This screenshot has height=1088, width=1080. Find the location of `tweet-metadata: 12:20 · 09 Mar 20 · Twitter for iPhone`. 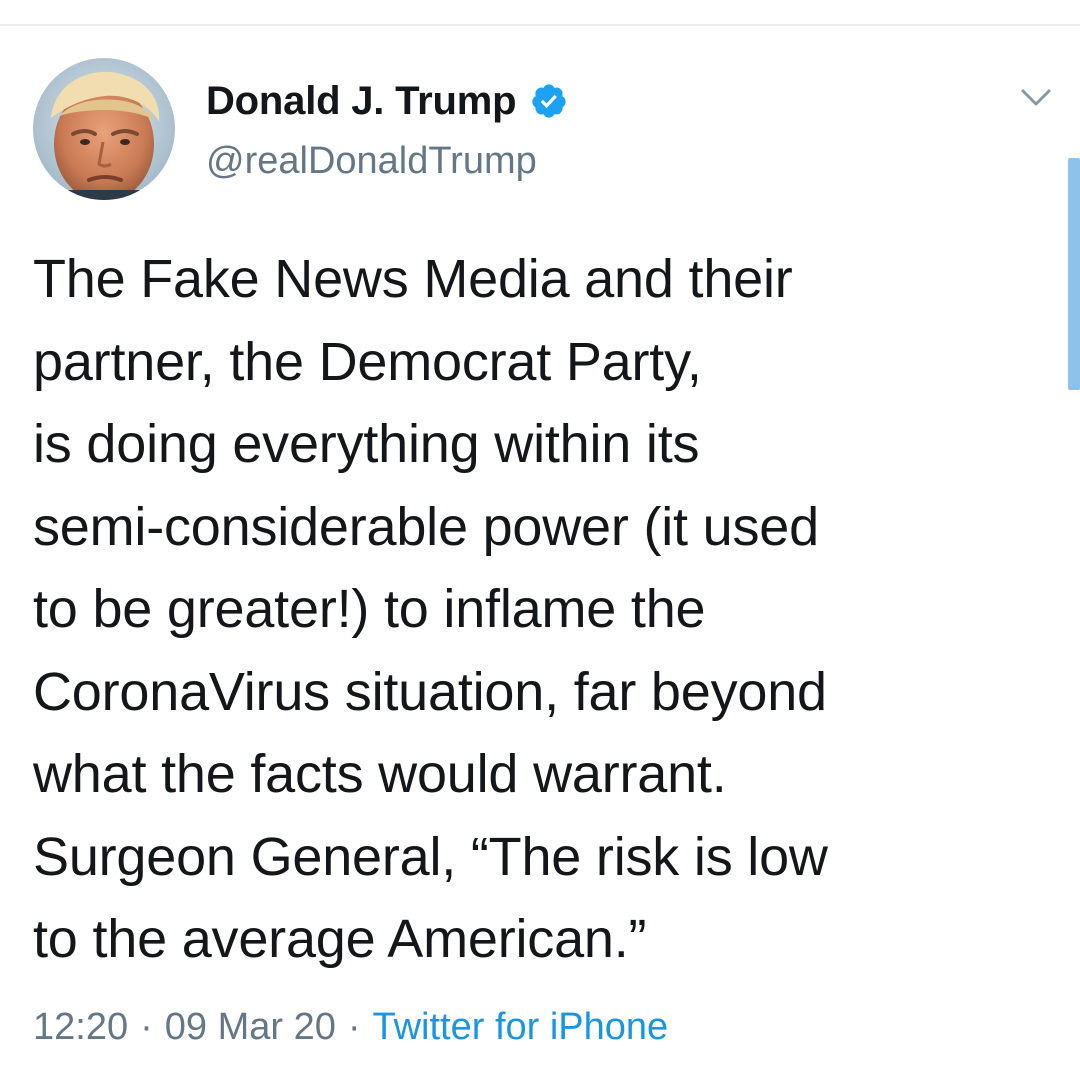

tweet-metadata: 12:20 · 09 Mar 20 · Twitter for iPhone is located at coordinates (350, 1027).